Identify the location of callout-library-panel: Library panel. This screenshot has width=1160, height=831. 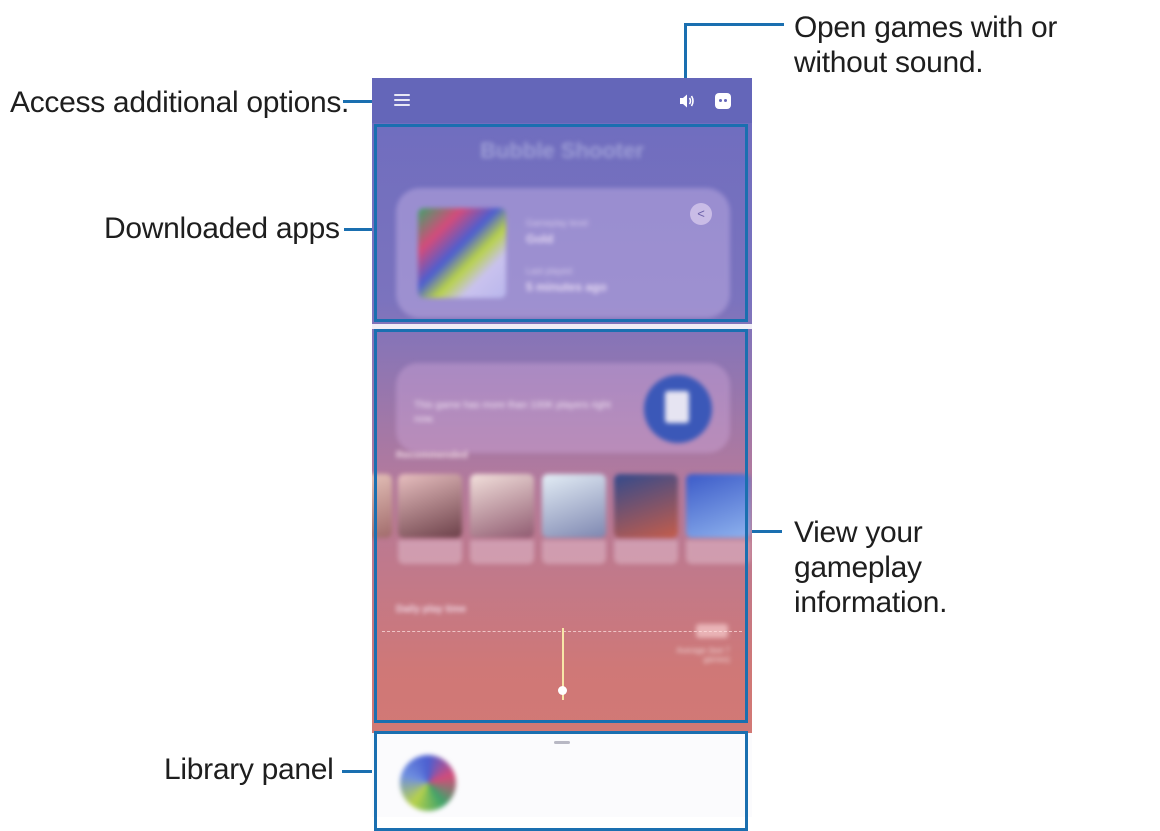
(249, 769).